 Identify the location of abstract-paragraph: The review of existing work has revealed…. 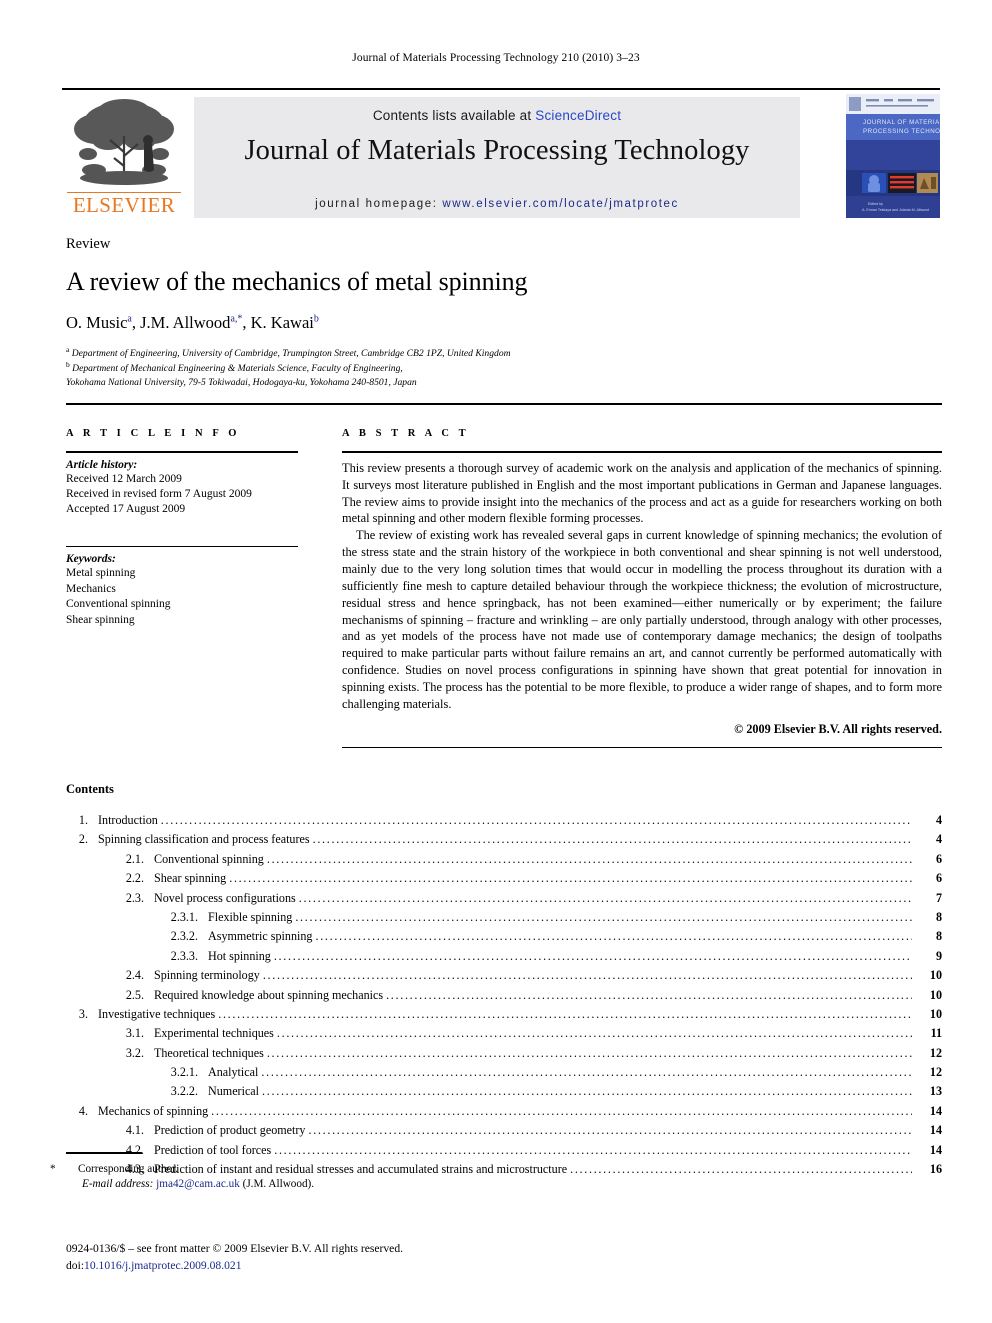
(642, 619).